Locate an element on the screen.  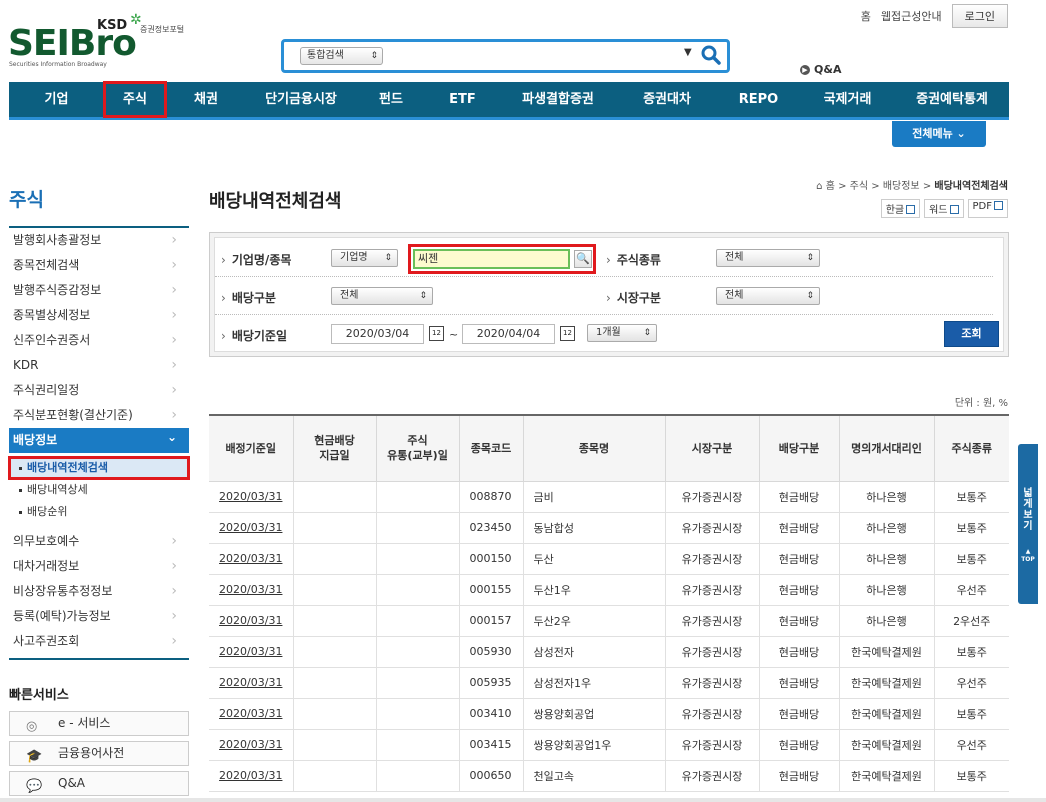
login-button: 로그인 is located at coordinates (979, 16).